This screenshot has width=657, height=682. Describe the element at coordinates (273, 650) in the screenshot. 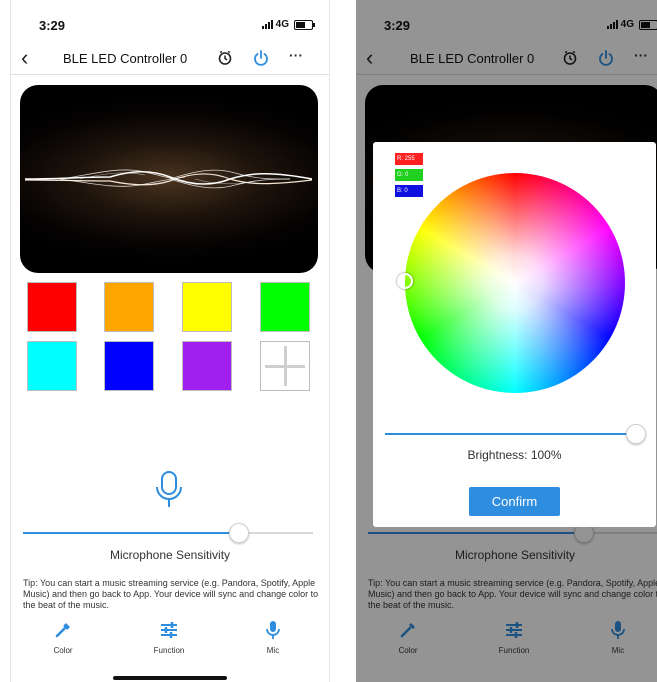

I see `tab-label: Mic` at that location.